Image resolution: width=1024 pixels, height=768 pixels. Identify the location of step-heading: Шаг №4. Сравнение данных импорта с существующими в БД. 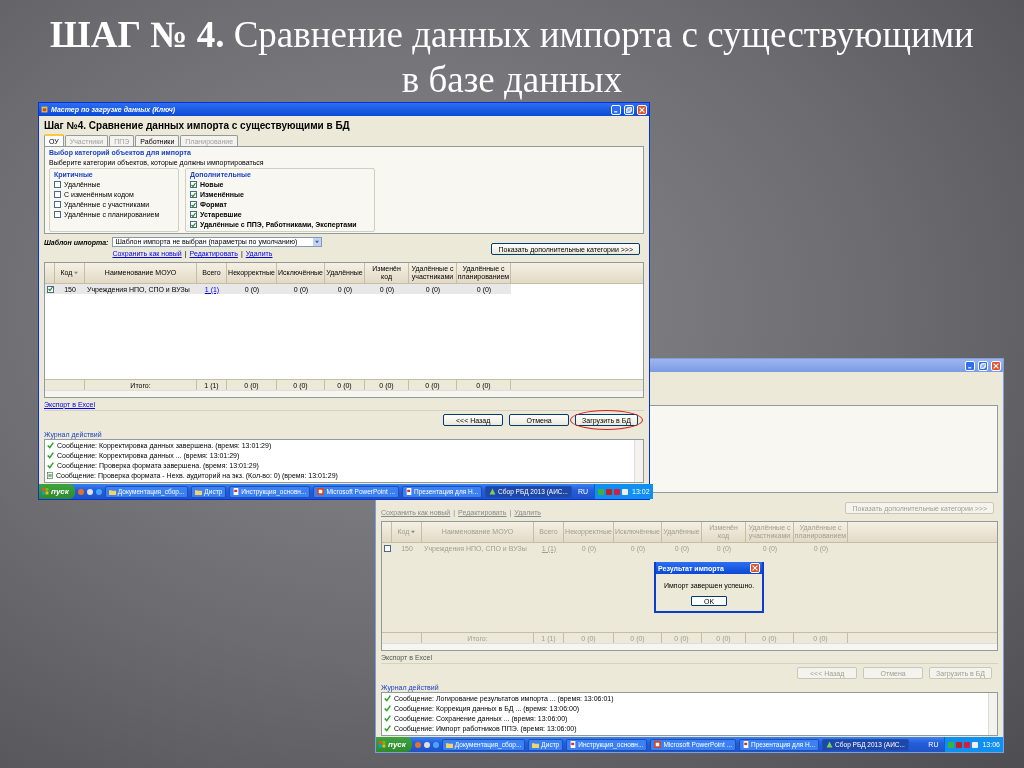
(197, 125).